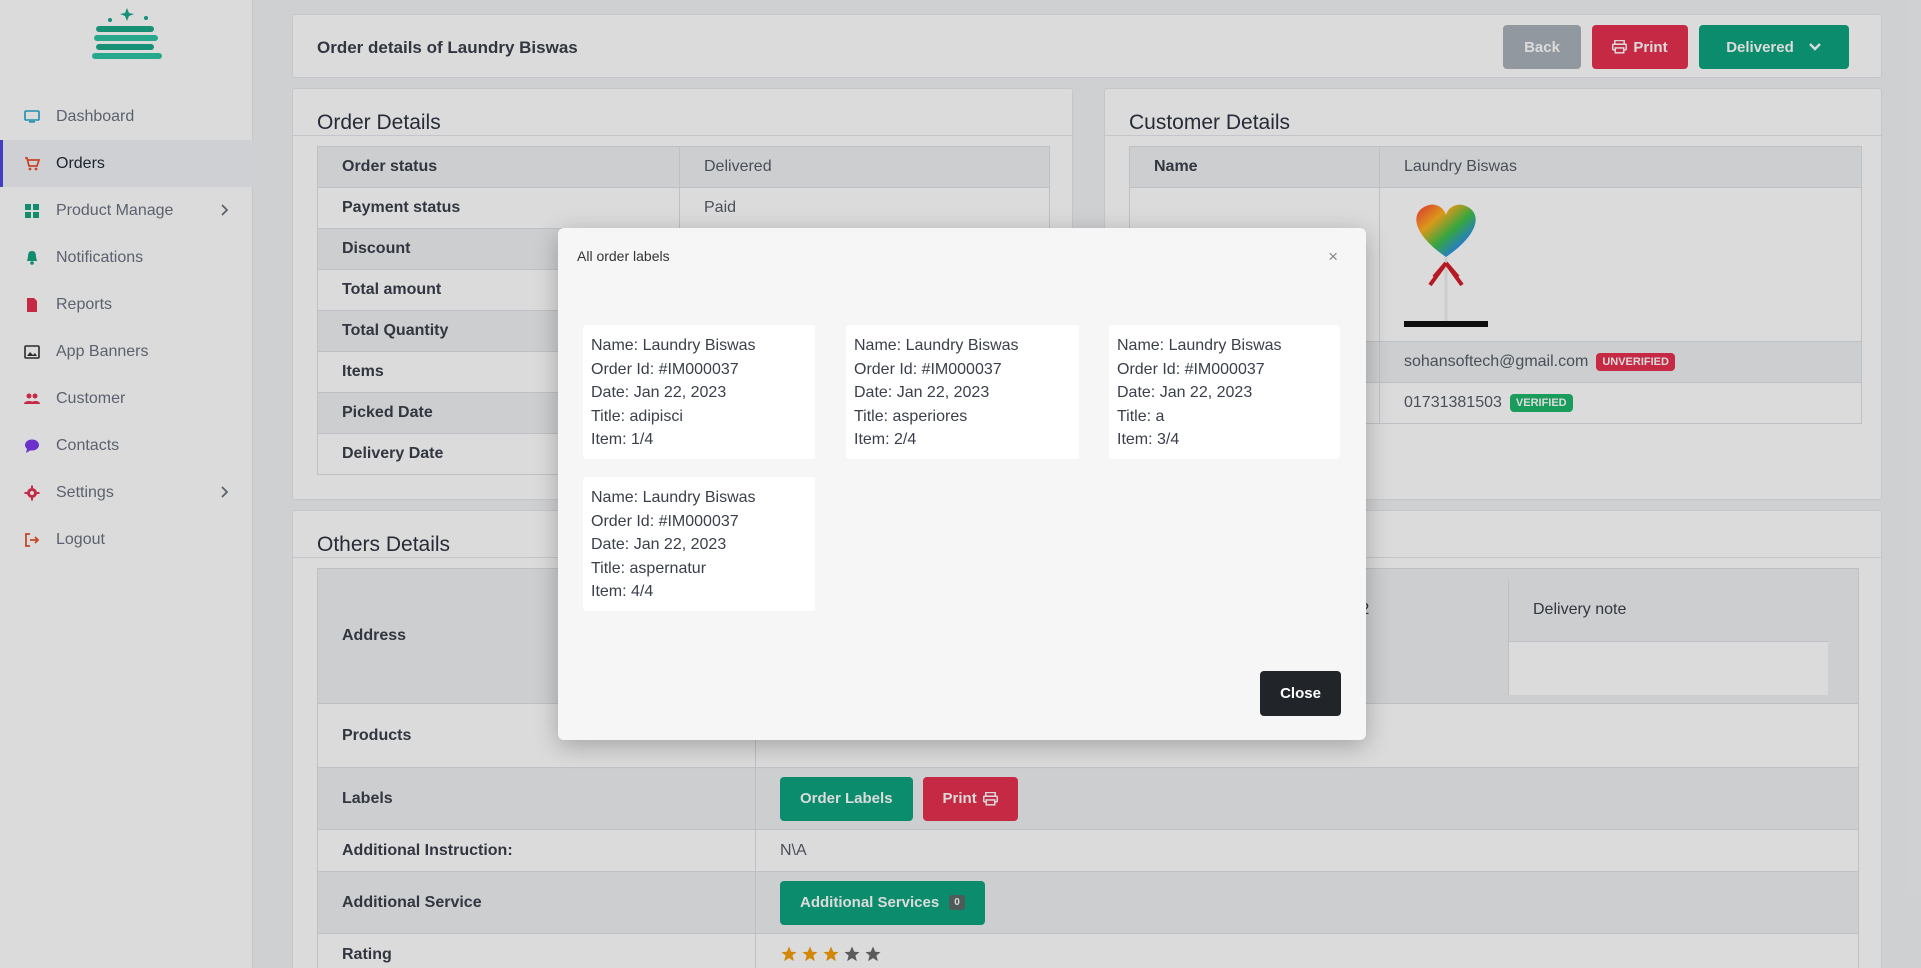  Describe the element at coordinates (637, 416) in the screenshot. I see `label-title: Title: adipisci` at that location.